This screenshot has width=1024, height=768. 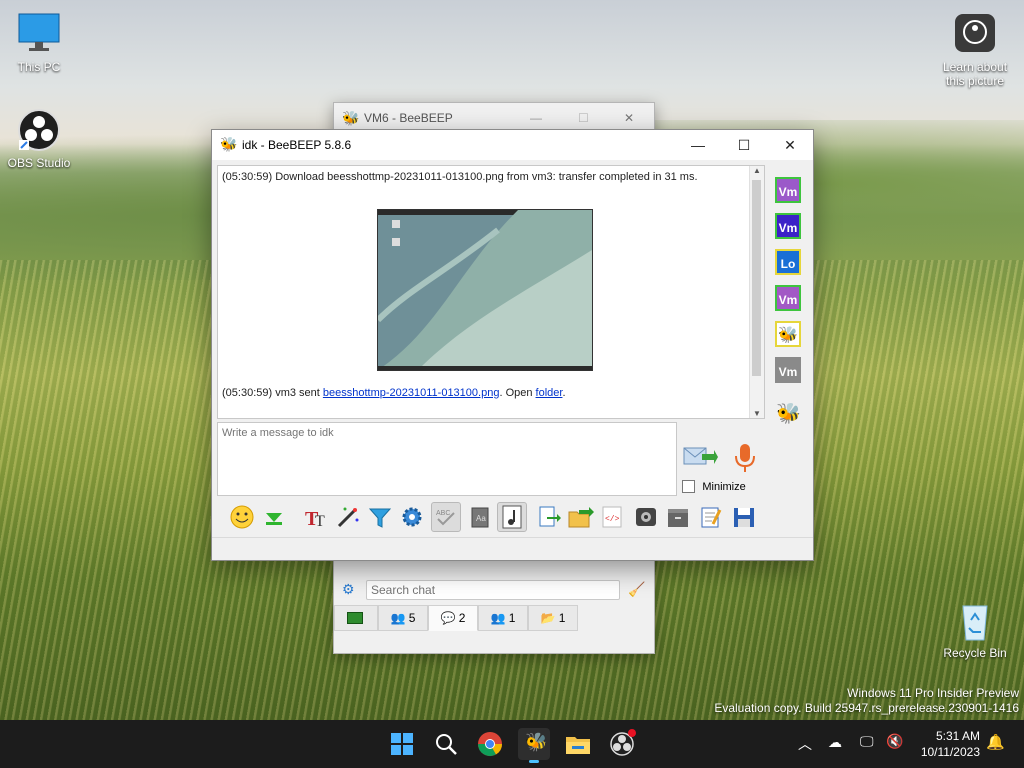 I want to click on scrollbar-thumb, so click(x=756, y=278).